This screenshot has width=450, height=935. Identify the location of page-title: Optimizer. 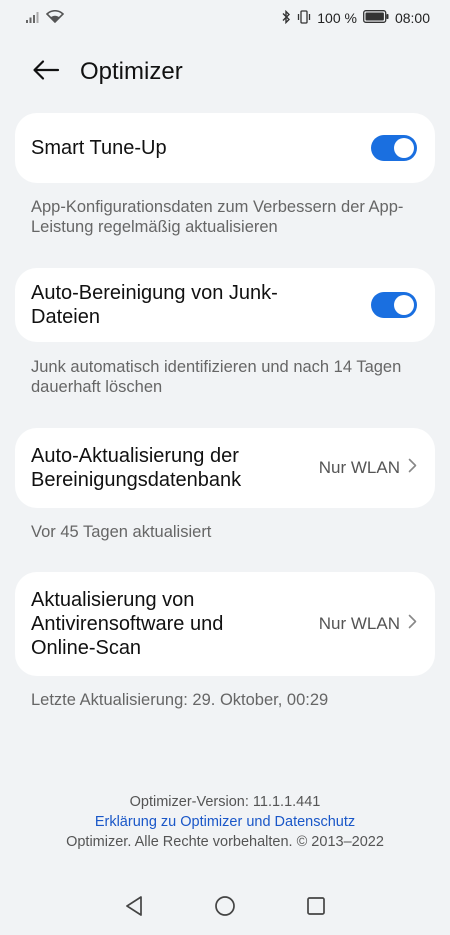
(131, 71).